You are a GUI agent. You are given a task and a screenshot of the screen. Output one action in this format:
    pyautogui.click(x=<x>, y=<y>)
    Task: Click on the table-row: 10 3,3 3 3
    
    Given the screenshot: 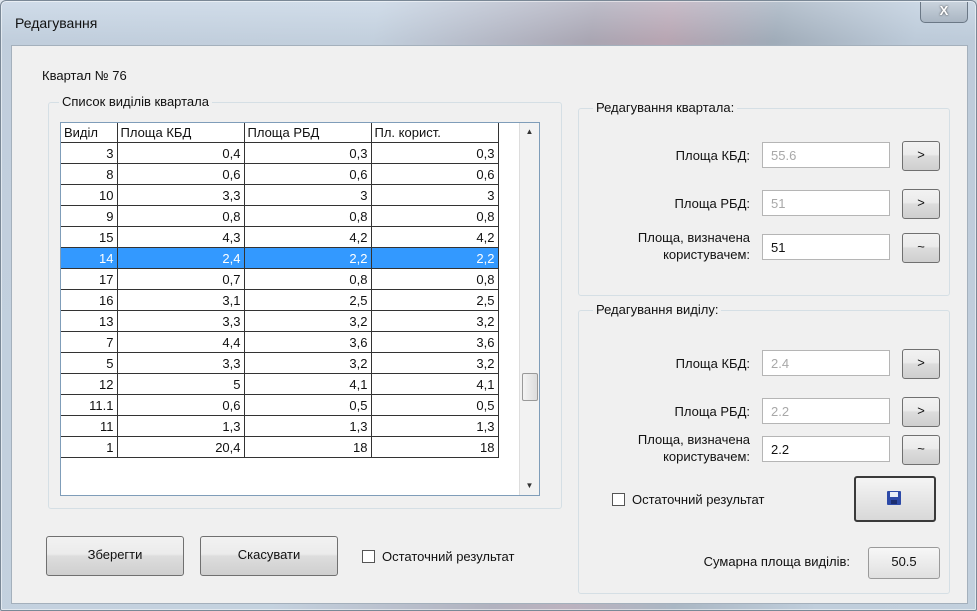 What is the action you would take?
    pyautogui.click(x=280, y=195)
    